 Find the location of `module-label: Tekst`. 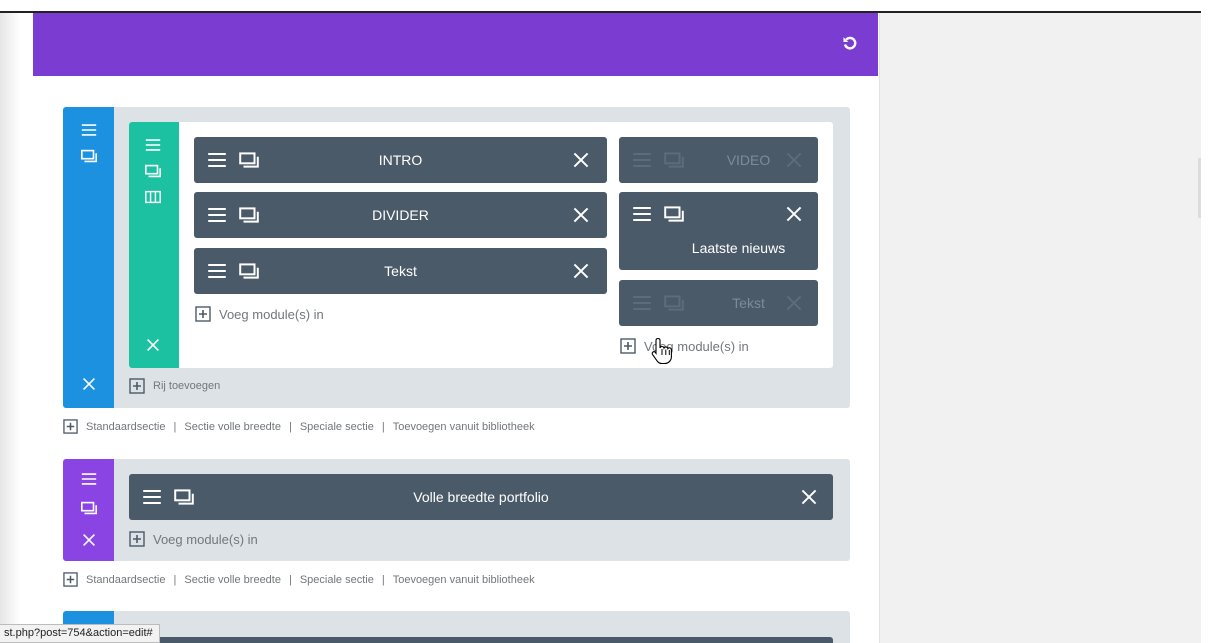

module-label: Tekst is located at coordinates (400, 271).